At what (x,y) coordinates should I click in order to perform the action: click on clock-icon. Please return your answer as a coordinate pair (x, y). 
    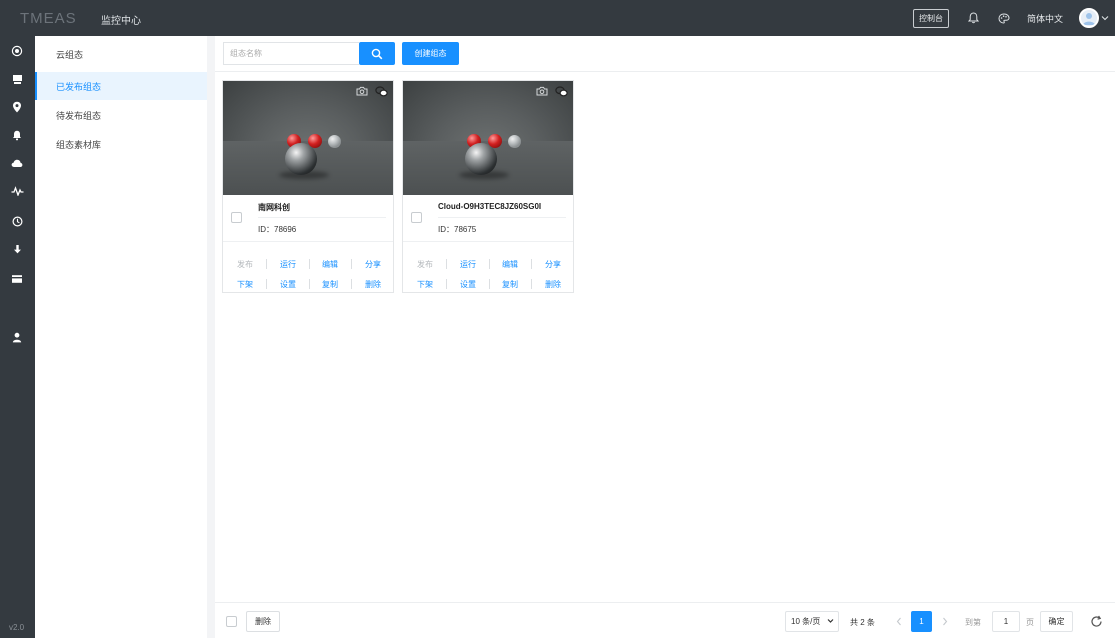
    Looking at the image, I should click on (17, 221).